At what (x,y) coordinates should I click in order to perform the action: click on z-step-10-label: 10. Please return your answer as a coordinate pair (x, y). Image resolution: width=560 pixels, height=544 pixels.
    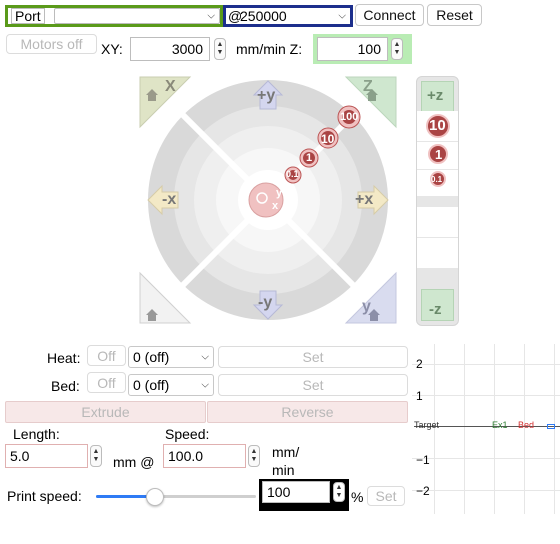
    Looking at the image, I should click on (437, 125).